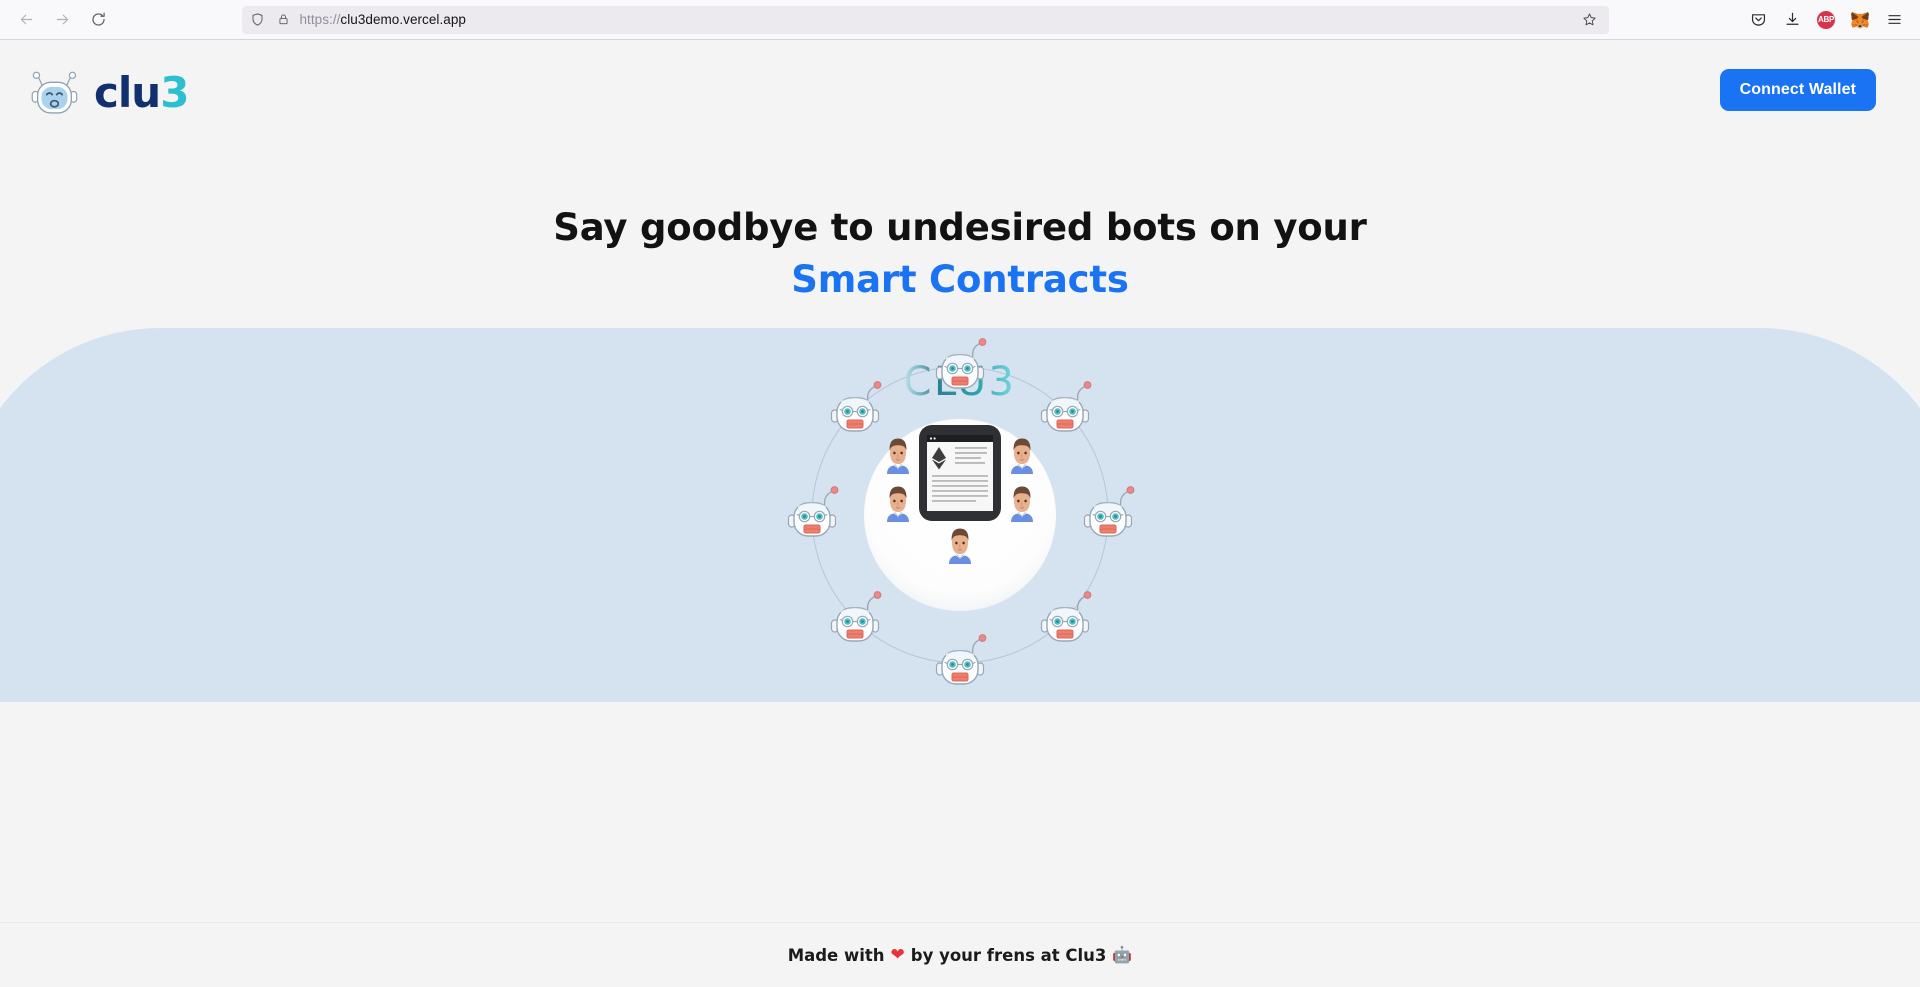 The width and height of the screenshot is (1920, 987). Describe the element at coordinates (960, 473) in the screenshot. I see `smart-contract-device` at that location.